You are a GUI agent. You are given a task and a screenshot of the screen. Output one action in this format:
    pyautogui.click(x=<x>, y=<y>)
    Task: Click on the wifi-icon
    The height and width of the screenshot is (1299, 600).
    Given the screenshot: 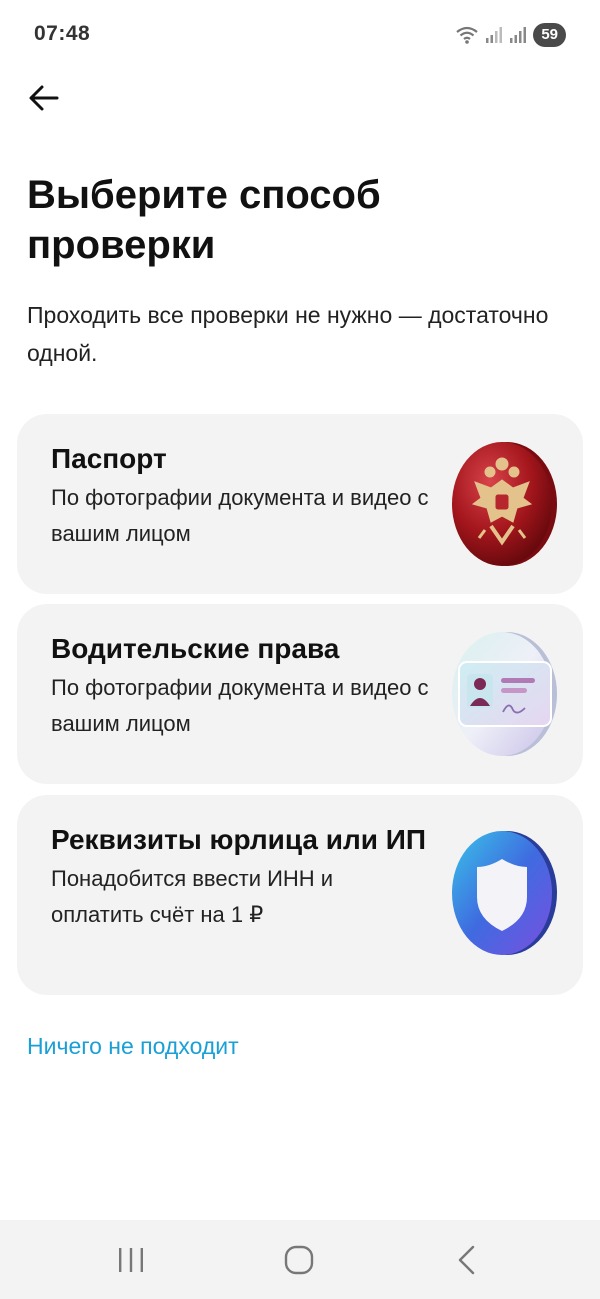 What is the action you would take?
    pyautogui.click(x=467, y=35)
    